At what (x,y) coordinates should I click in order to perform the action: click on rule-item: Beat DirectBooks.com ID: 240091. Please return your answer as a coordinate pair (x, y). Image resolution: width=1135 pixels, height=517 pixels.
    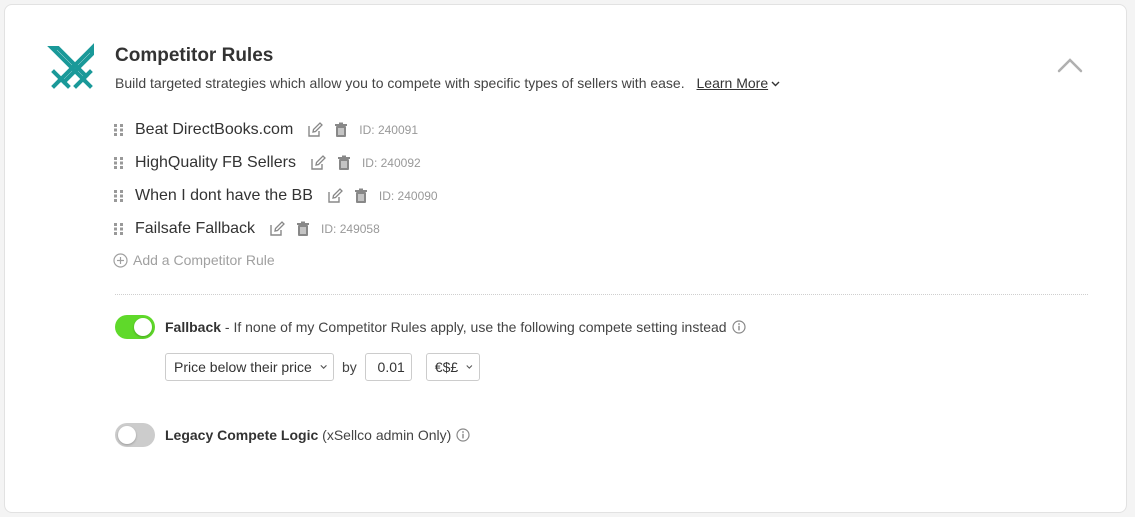
    Looking at the image, I should click on (275, 129).